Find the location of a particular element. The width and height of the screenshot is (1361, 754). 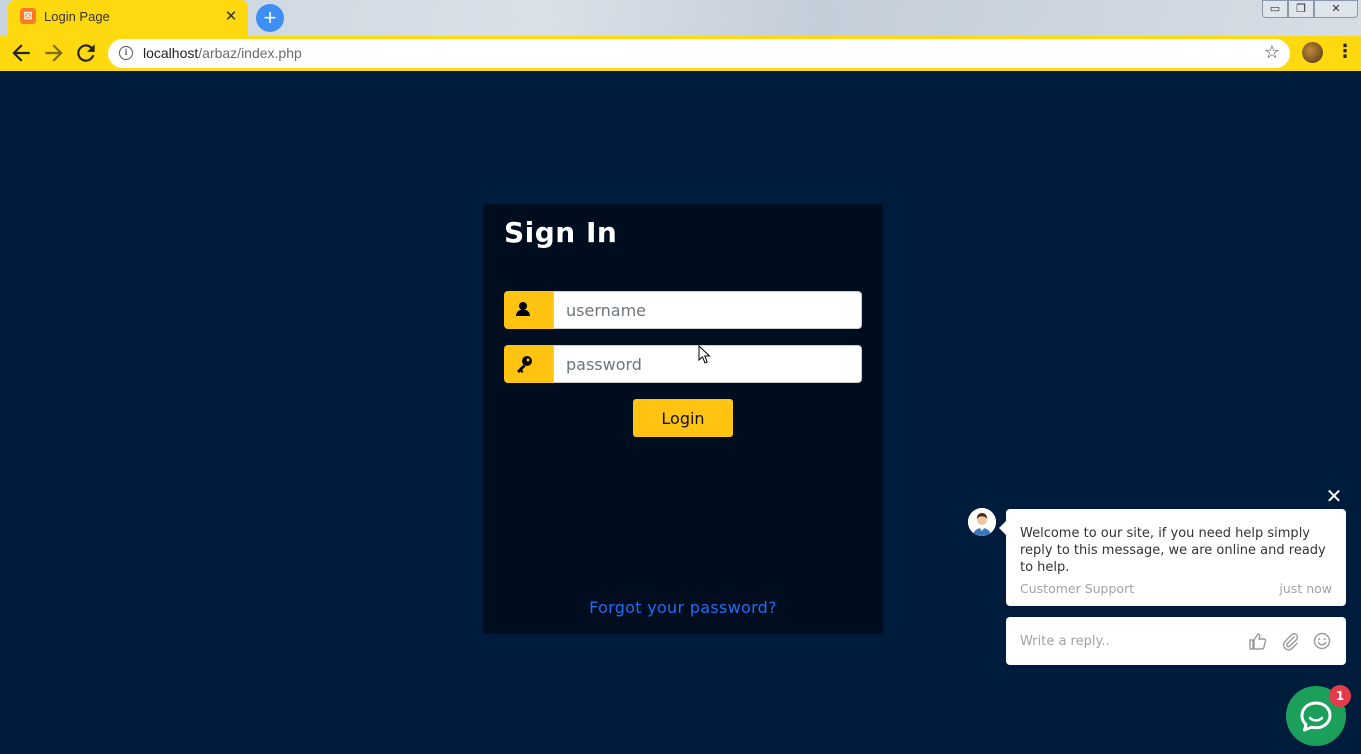

browser-menu-icon: ⋮ is located at coordinates (1345, 52).